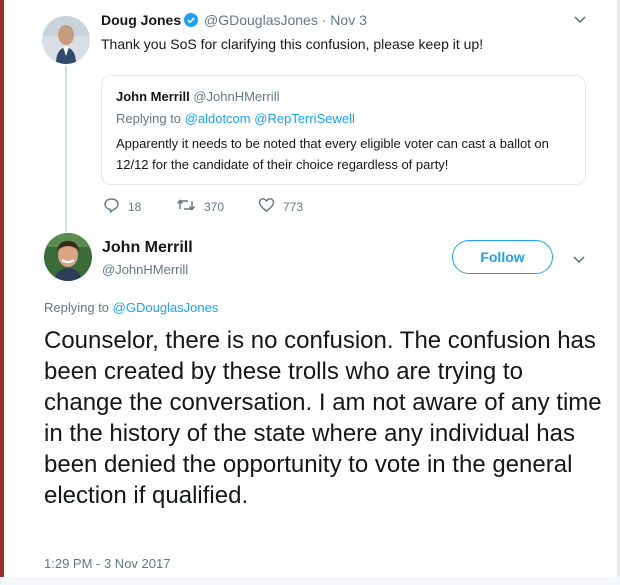  What do you see at coordinates (147, 248) in the screenshot?
I see `main-author-name: John Merrill` at bounding box center [147, 248].